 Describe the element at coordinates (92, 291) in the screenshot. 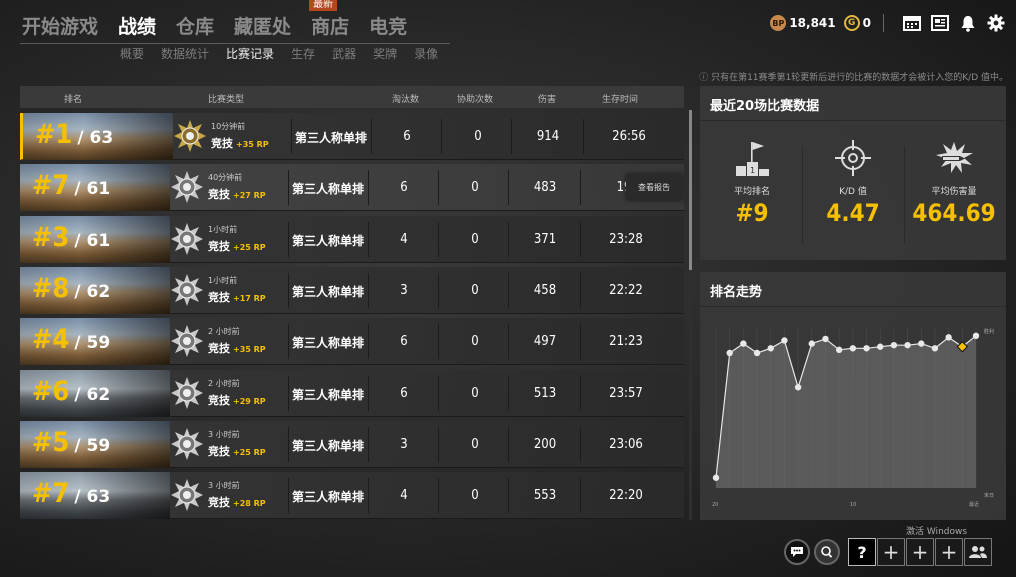

I see `total-players: / 62` at that location.